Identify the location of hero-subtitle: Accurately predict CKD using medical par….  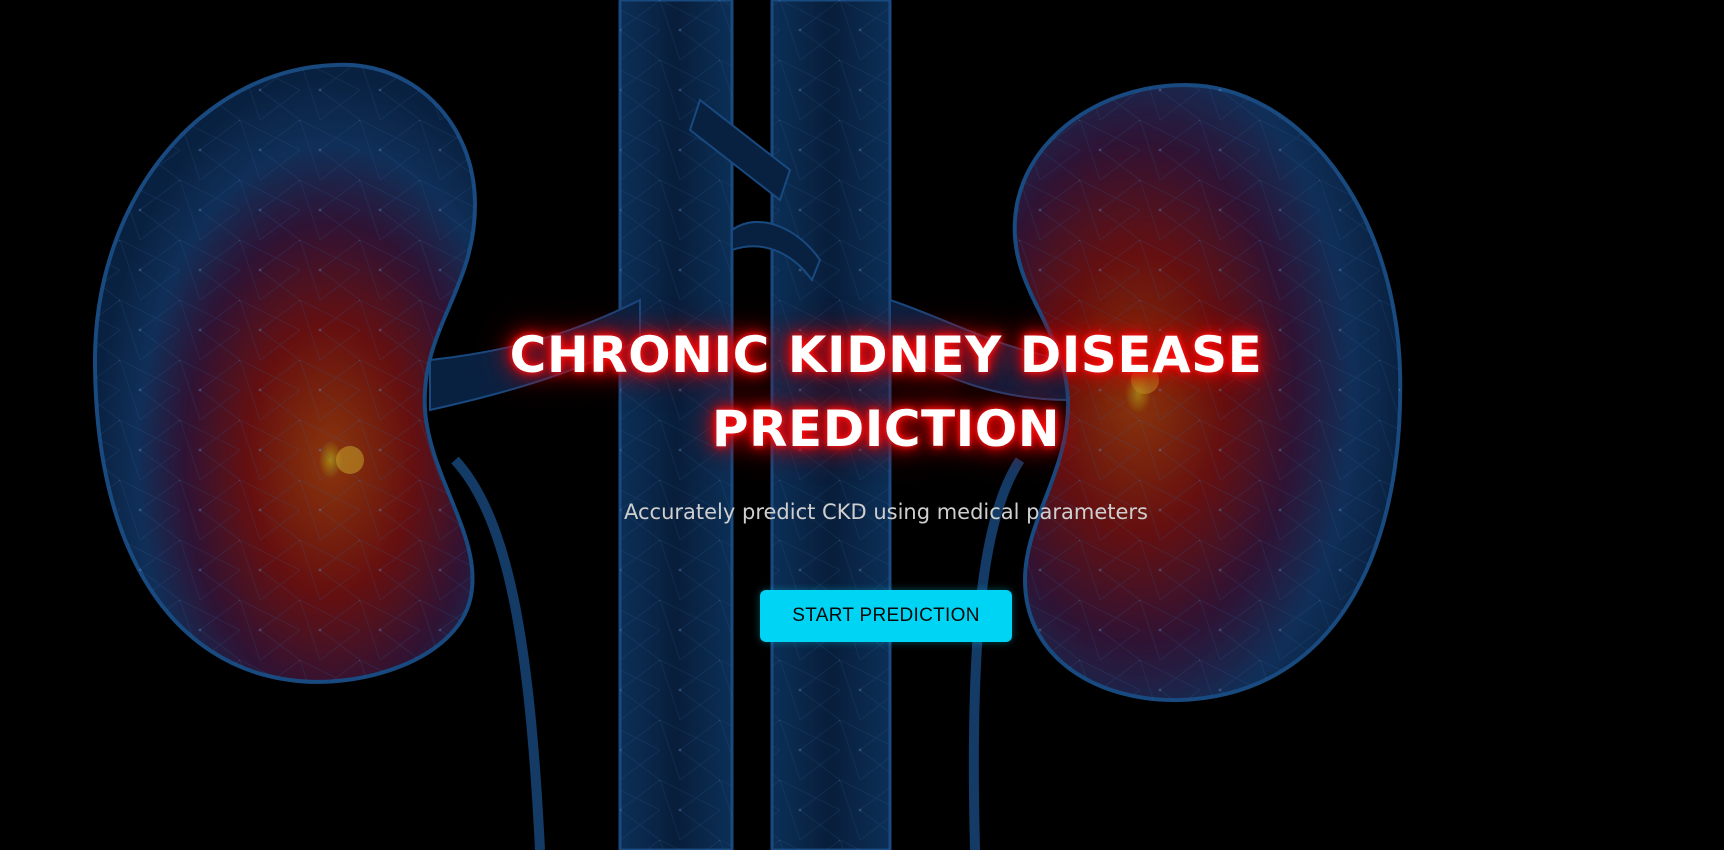
(886, 512).